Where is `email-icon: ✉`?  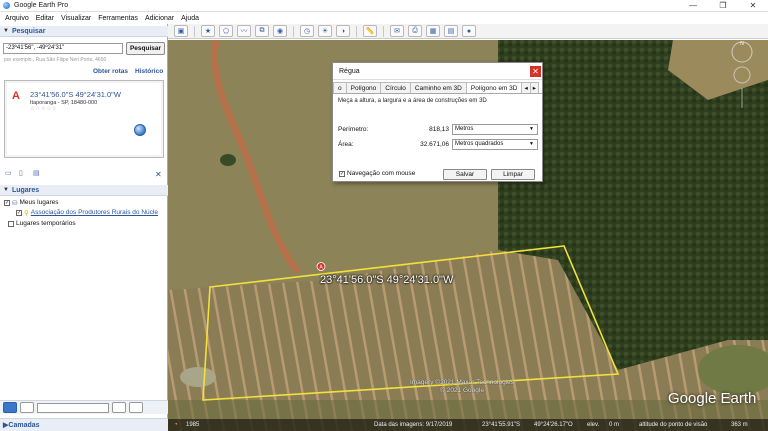 email-icon: ✉ is located at coordinates (397, 31).